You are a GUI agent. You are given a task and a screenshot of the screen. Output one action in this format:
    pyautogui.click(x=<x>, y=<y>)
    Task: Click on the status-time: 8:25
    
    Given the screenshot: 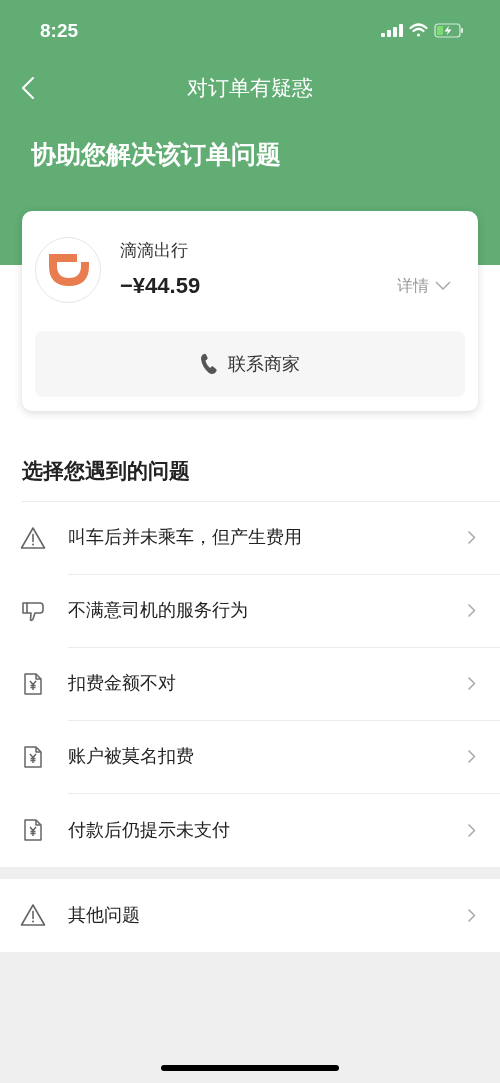 What is the action you would take?
    pyautogui.click(x=59, y=30)
    